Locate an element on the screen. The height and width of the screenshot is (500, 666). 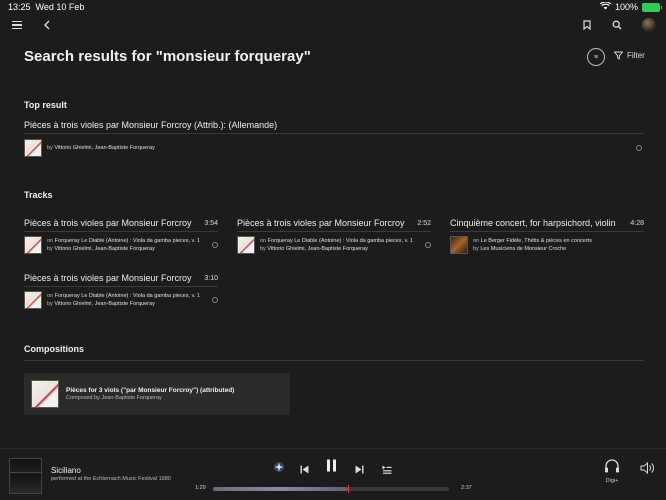
progress-marker is located at coordinates (348, 489).